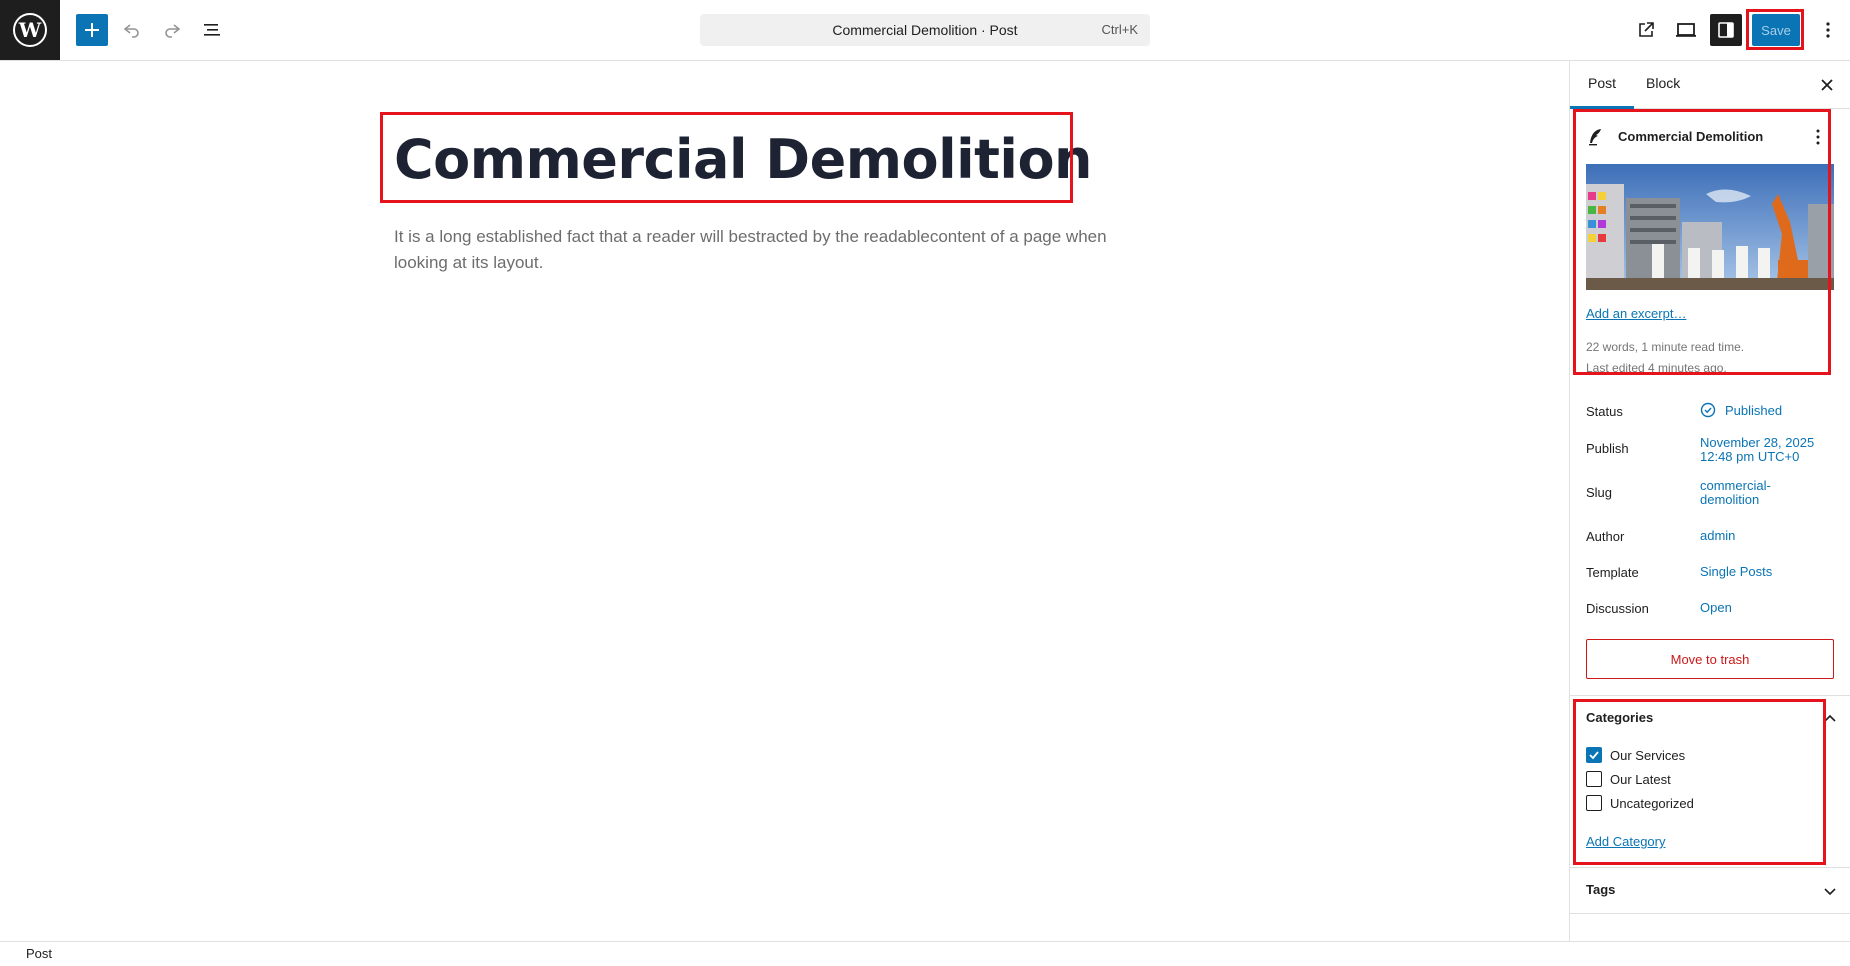 This screenshot has height=966, width=1850. I want to click on author-label: Author, so click(1605, 536).